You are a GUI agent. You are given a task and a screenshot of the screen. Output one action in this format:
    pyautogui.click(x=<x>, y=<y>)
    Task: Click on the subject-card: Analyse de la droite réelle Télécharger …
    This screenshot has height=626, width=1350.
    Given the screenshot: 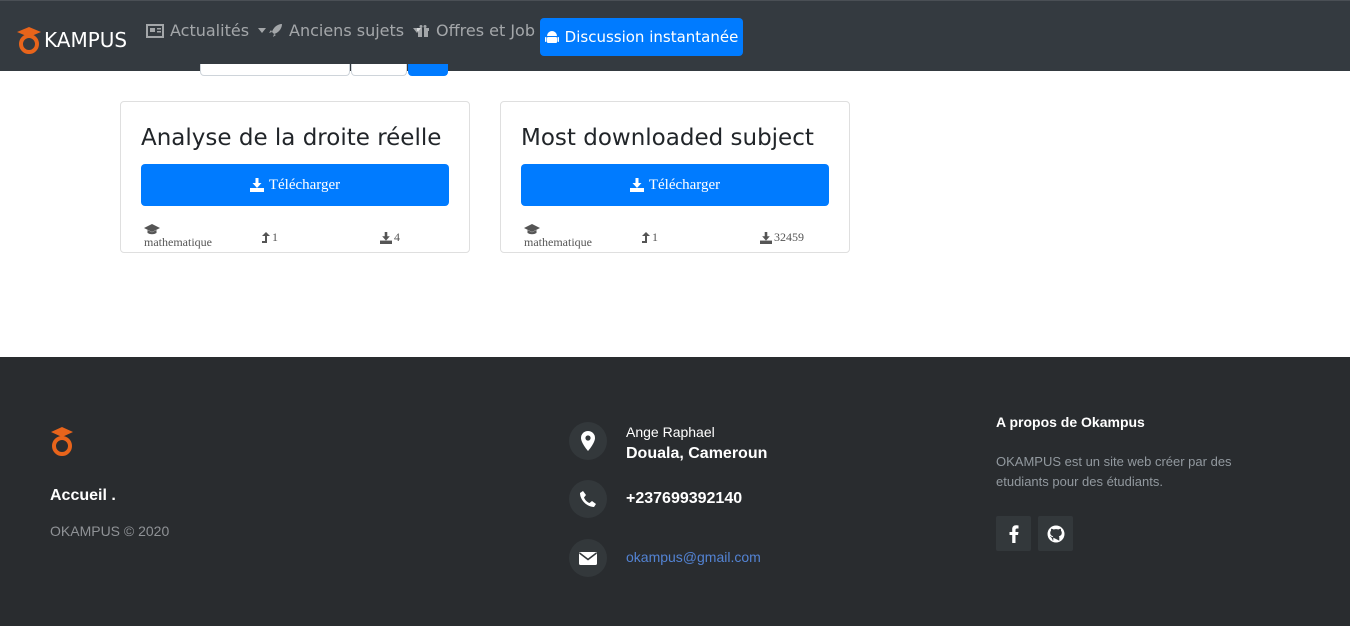 What is the action you would take?
    pyautogui.click(x=295, y=177)
    